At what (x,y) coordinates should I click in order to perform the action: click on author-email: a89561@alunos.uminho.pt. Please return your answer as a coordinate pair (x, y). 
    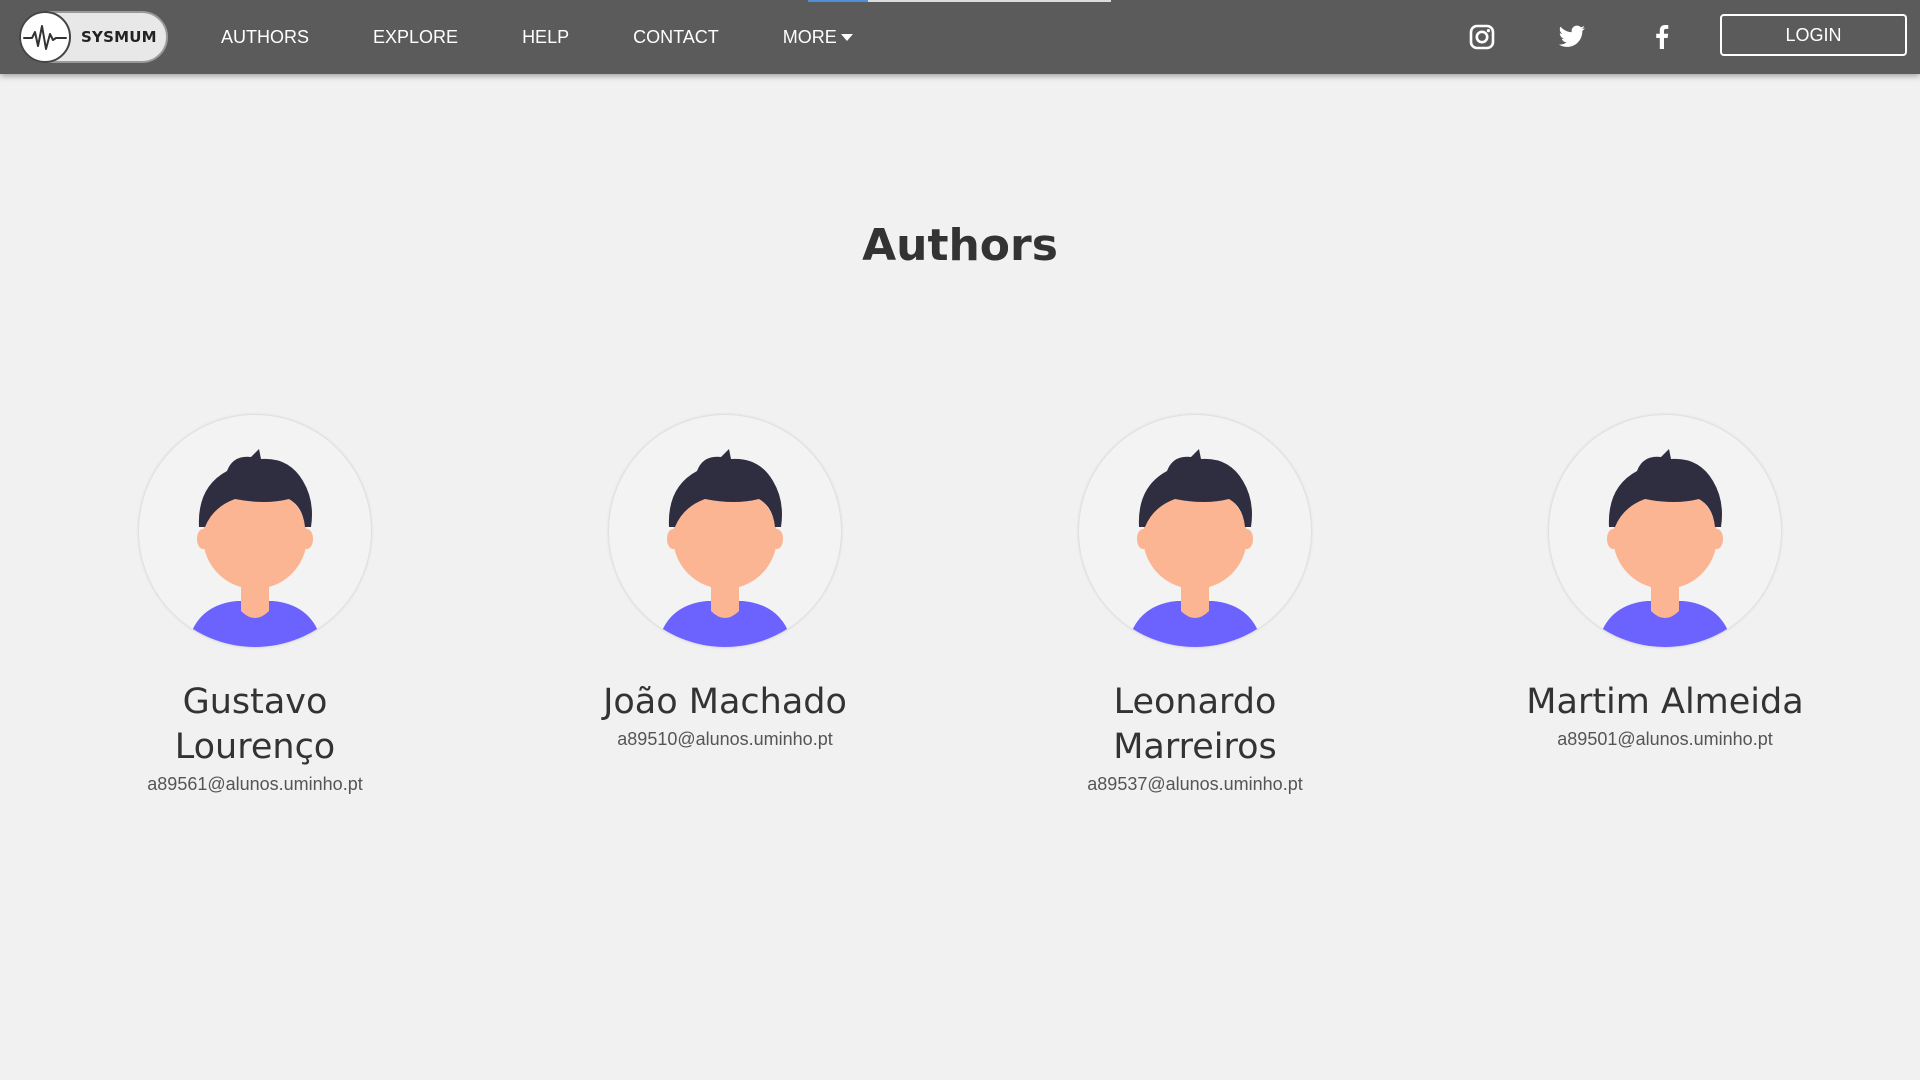
    Looking at the image, I should click on (254, 784).